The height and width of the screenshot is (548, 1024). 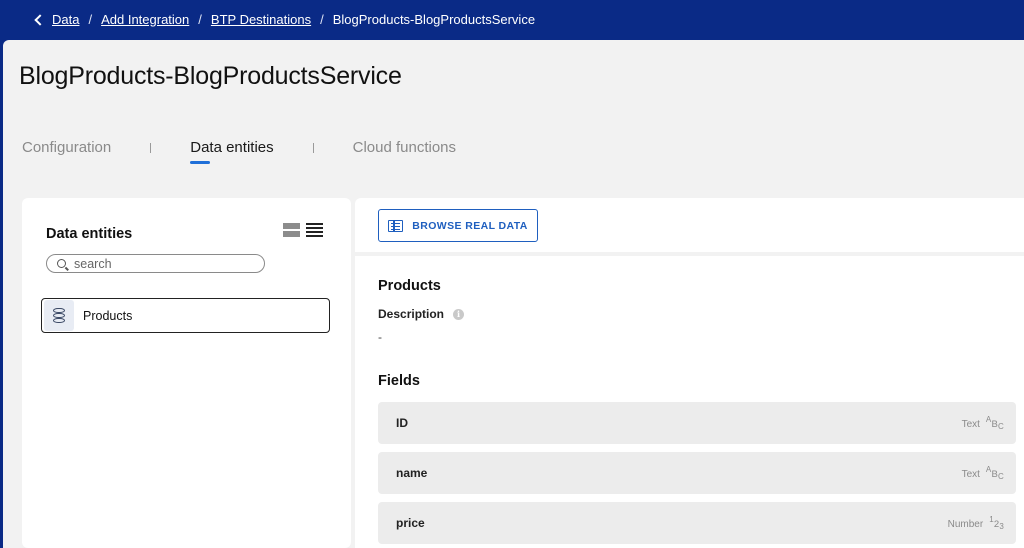 What do you see at coordinates (303, 230) in the screenshot?
I see `view-toggle` at bounding box center [303, 230].